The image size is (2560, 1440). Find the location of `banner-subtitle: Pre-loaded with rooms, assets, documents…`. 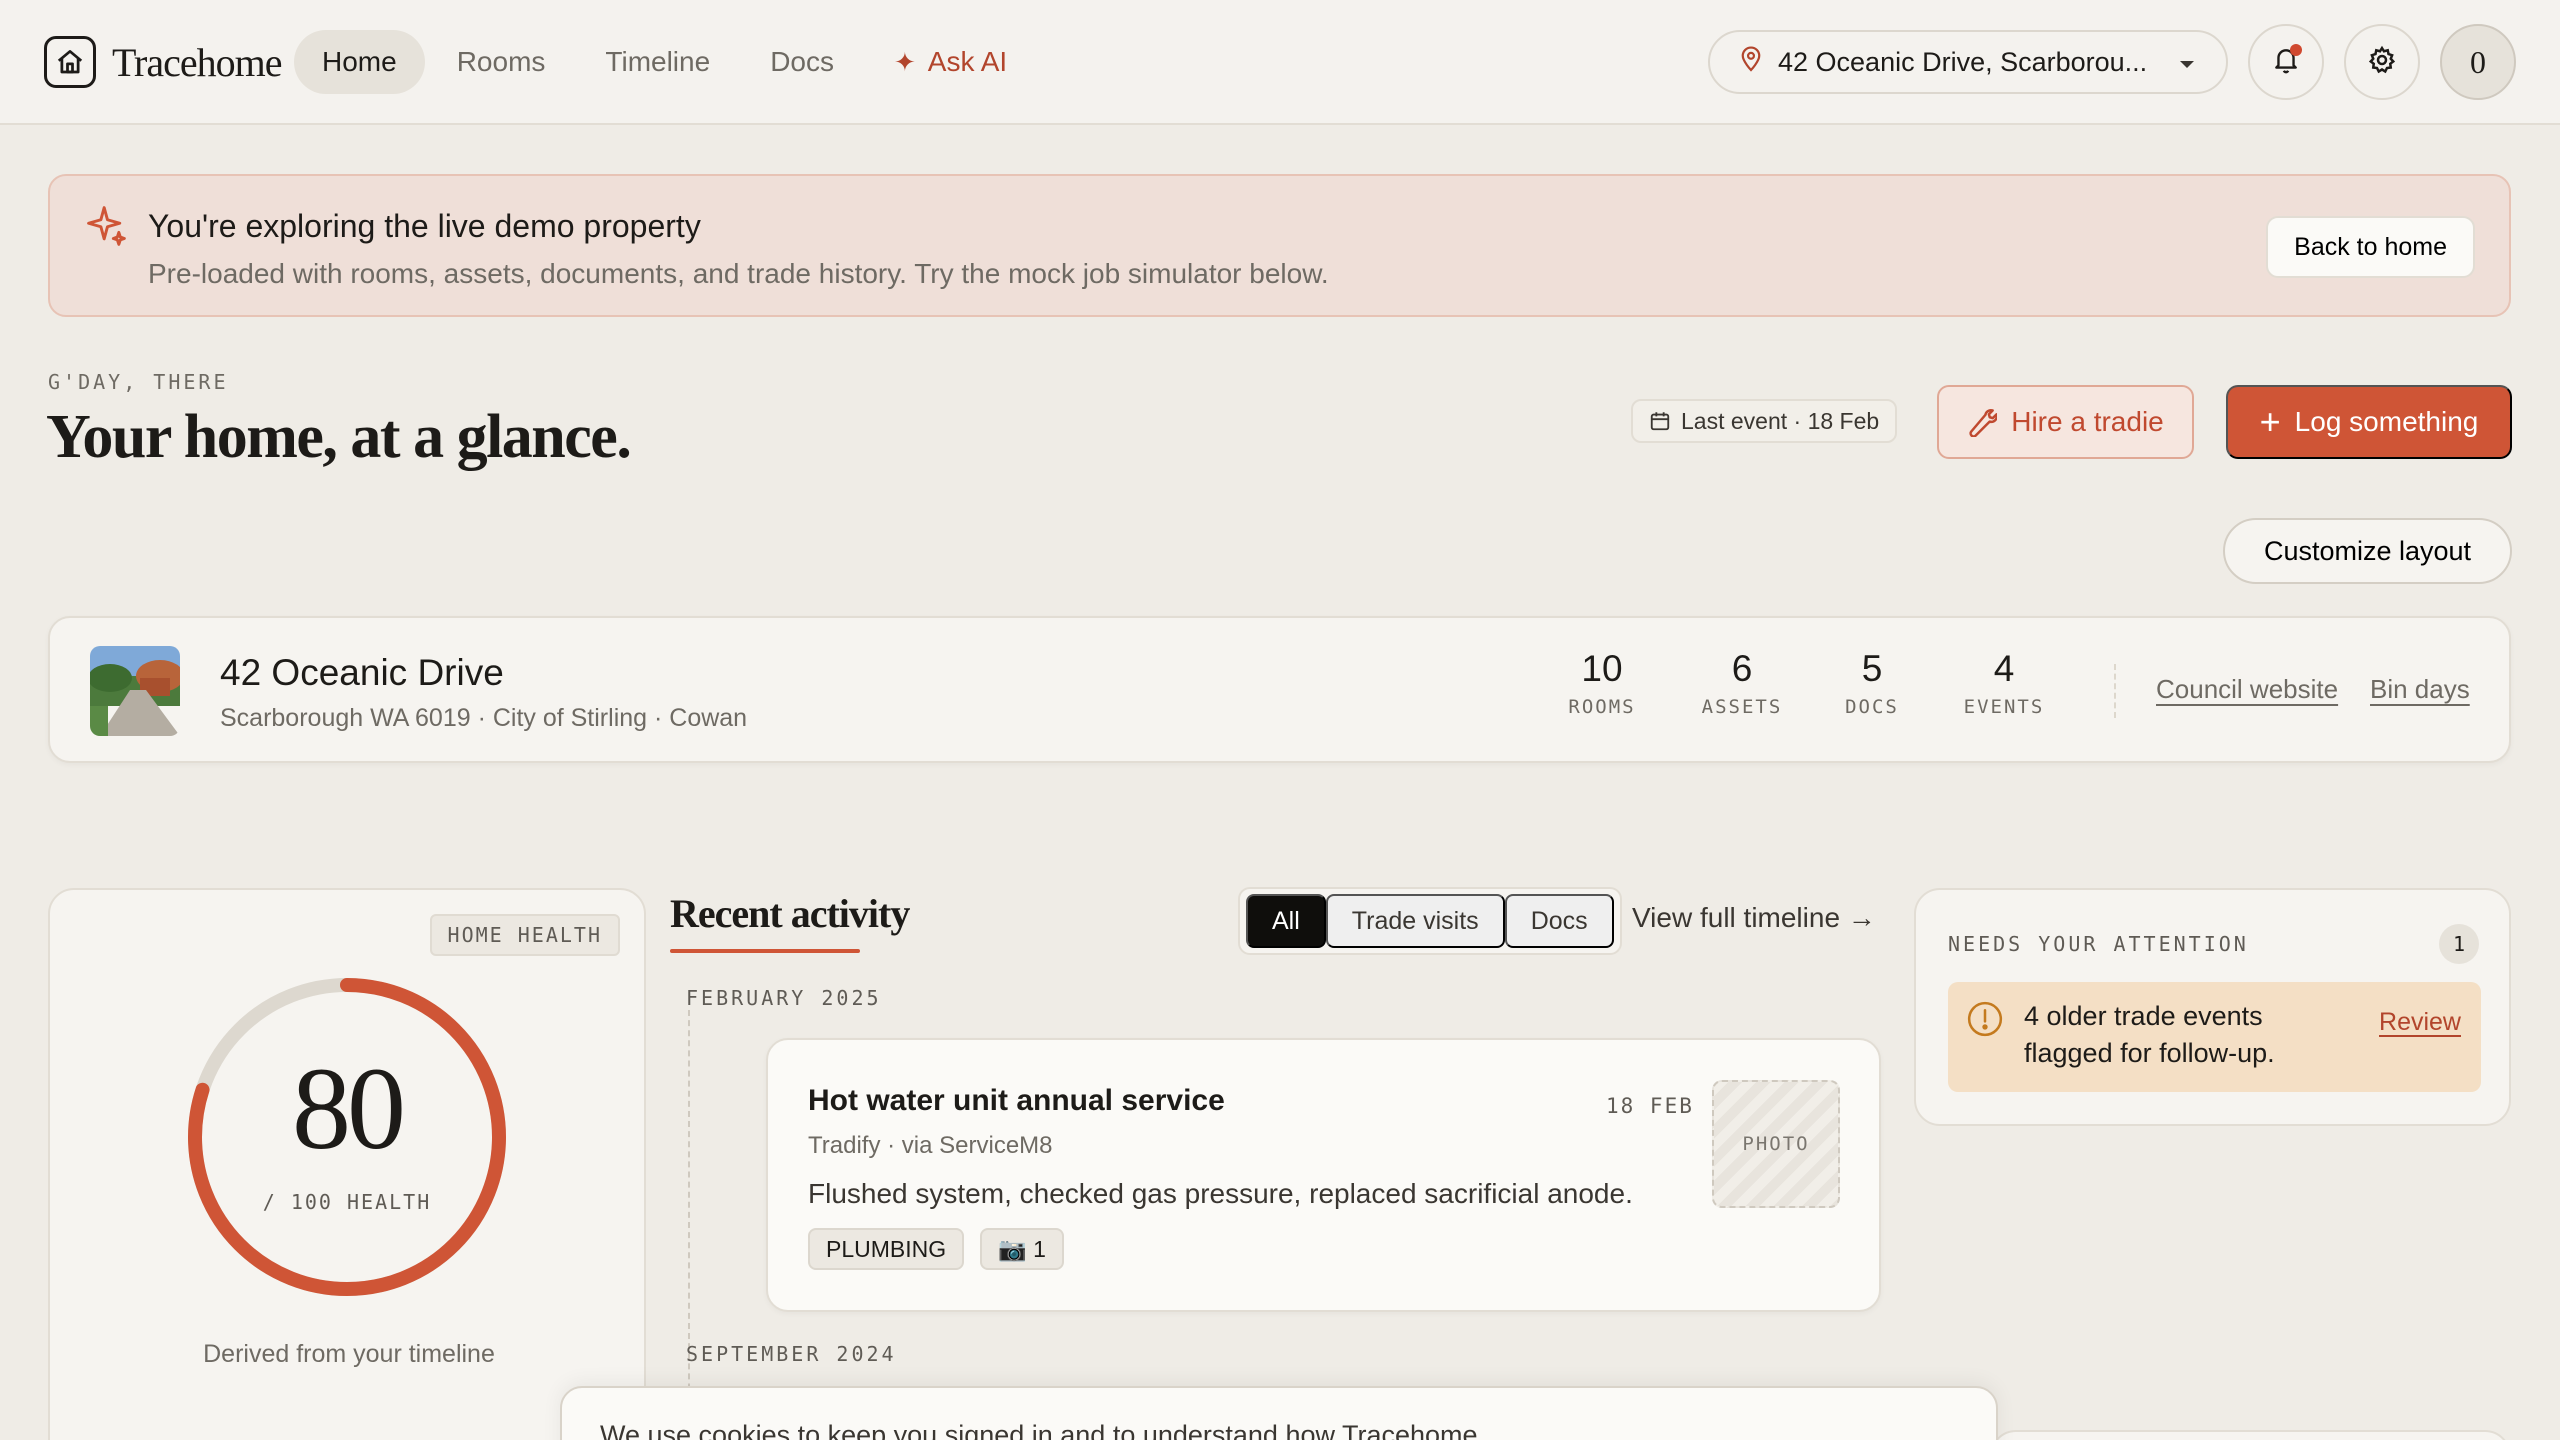

banner-subtitle: Pre-loaded with rooms, assets, documents… is located at coordinates (738, 273).